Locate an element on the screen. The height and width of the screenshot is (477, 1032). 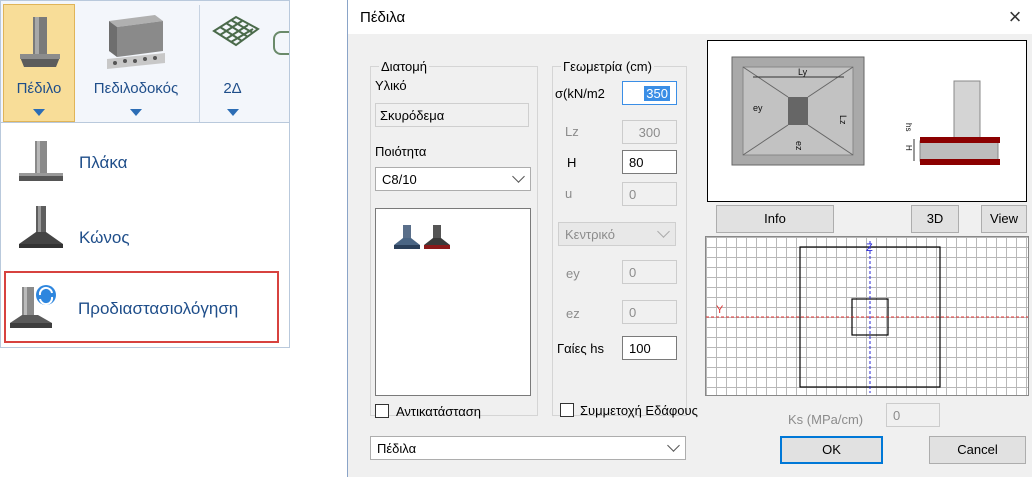
sigma-input: 350 is located at coordinates (649, 93).